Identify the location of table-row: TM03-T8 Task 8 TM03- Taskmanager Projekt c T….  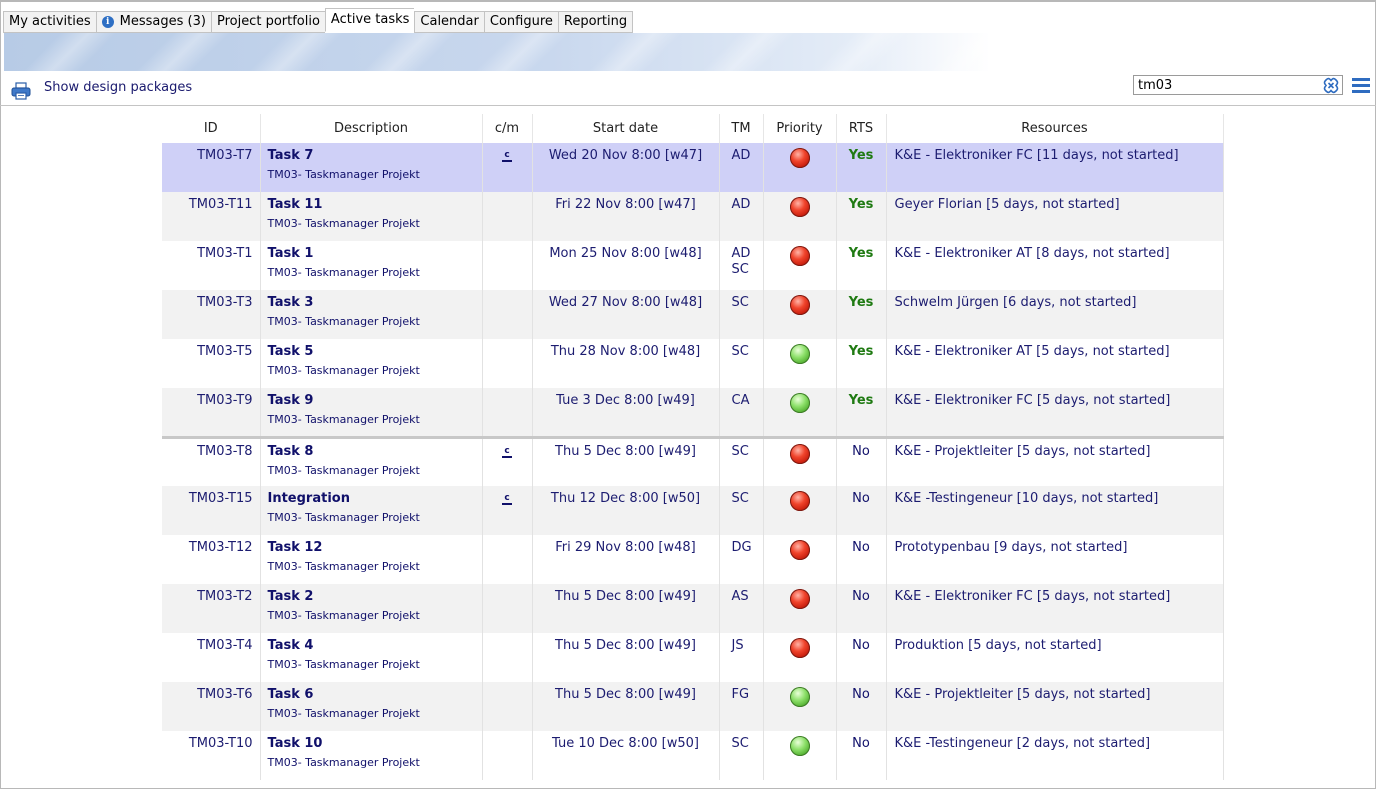
(693, 461).